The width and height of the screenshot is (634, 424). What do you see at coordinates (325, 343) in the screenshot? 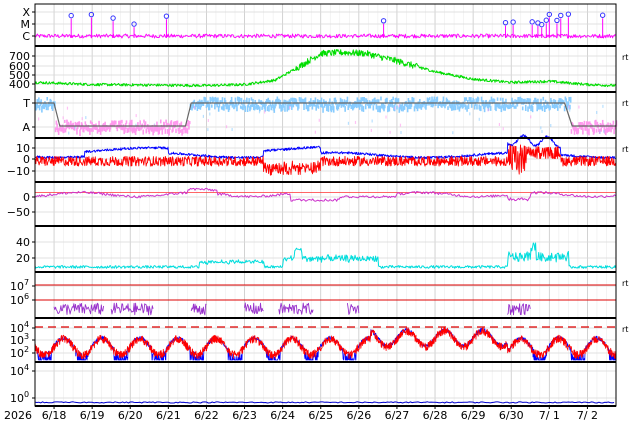
I see `electron-flux-red-line` at bounding box center [325, 343].